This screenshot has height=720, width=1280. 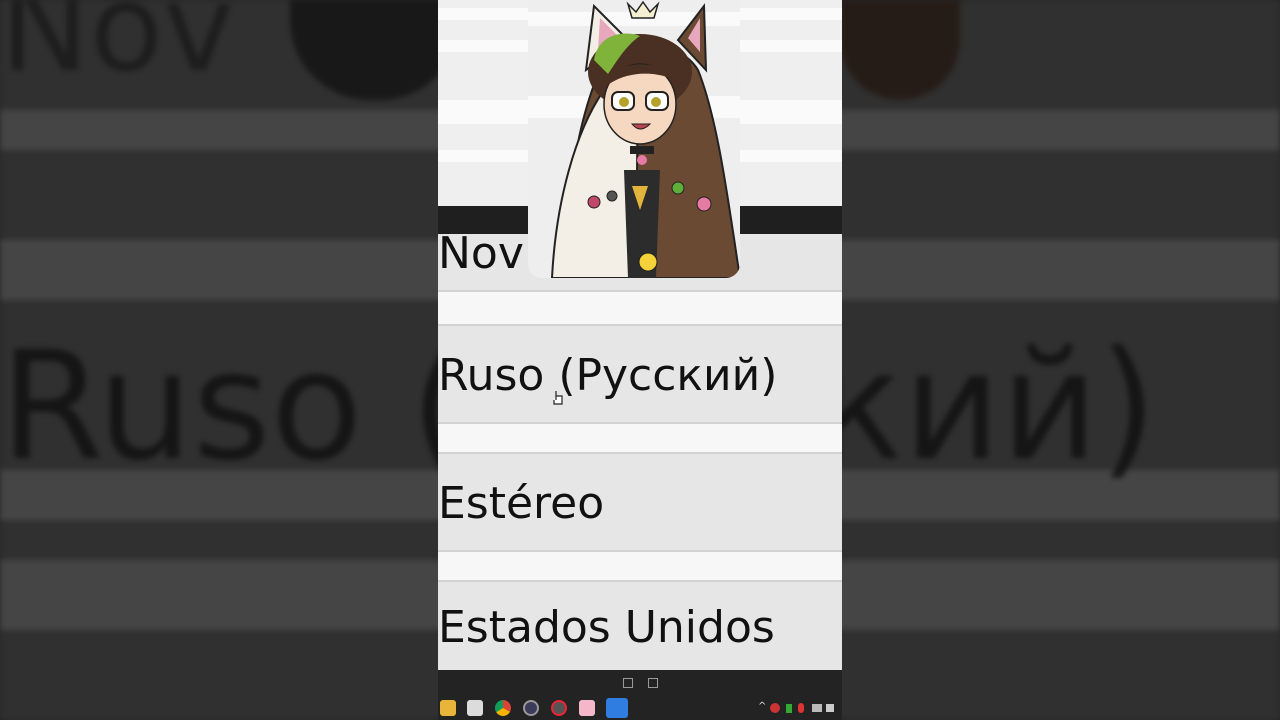 What do you see at coordinates (531, 708) in the screenshot?
I see `obs-icon` at bounding box center [531, 708].